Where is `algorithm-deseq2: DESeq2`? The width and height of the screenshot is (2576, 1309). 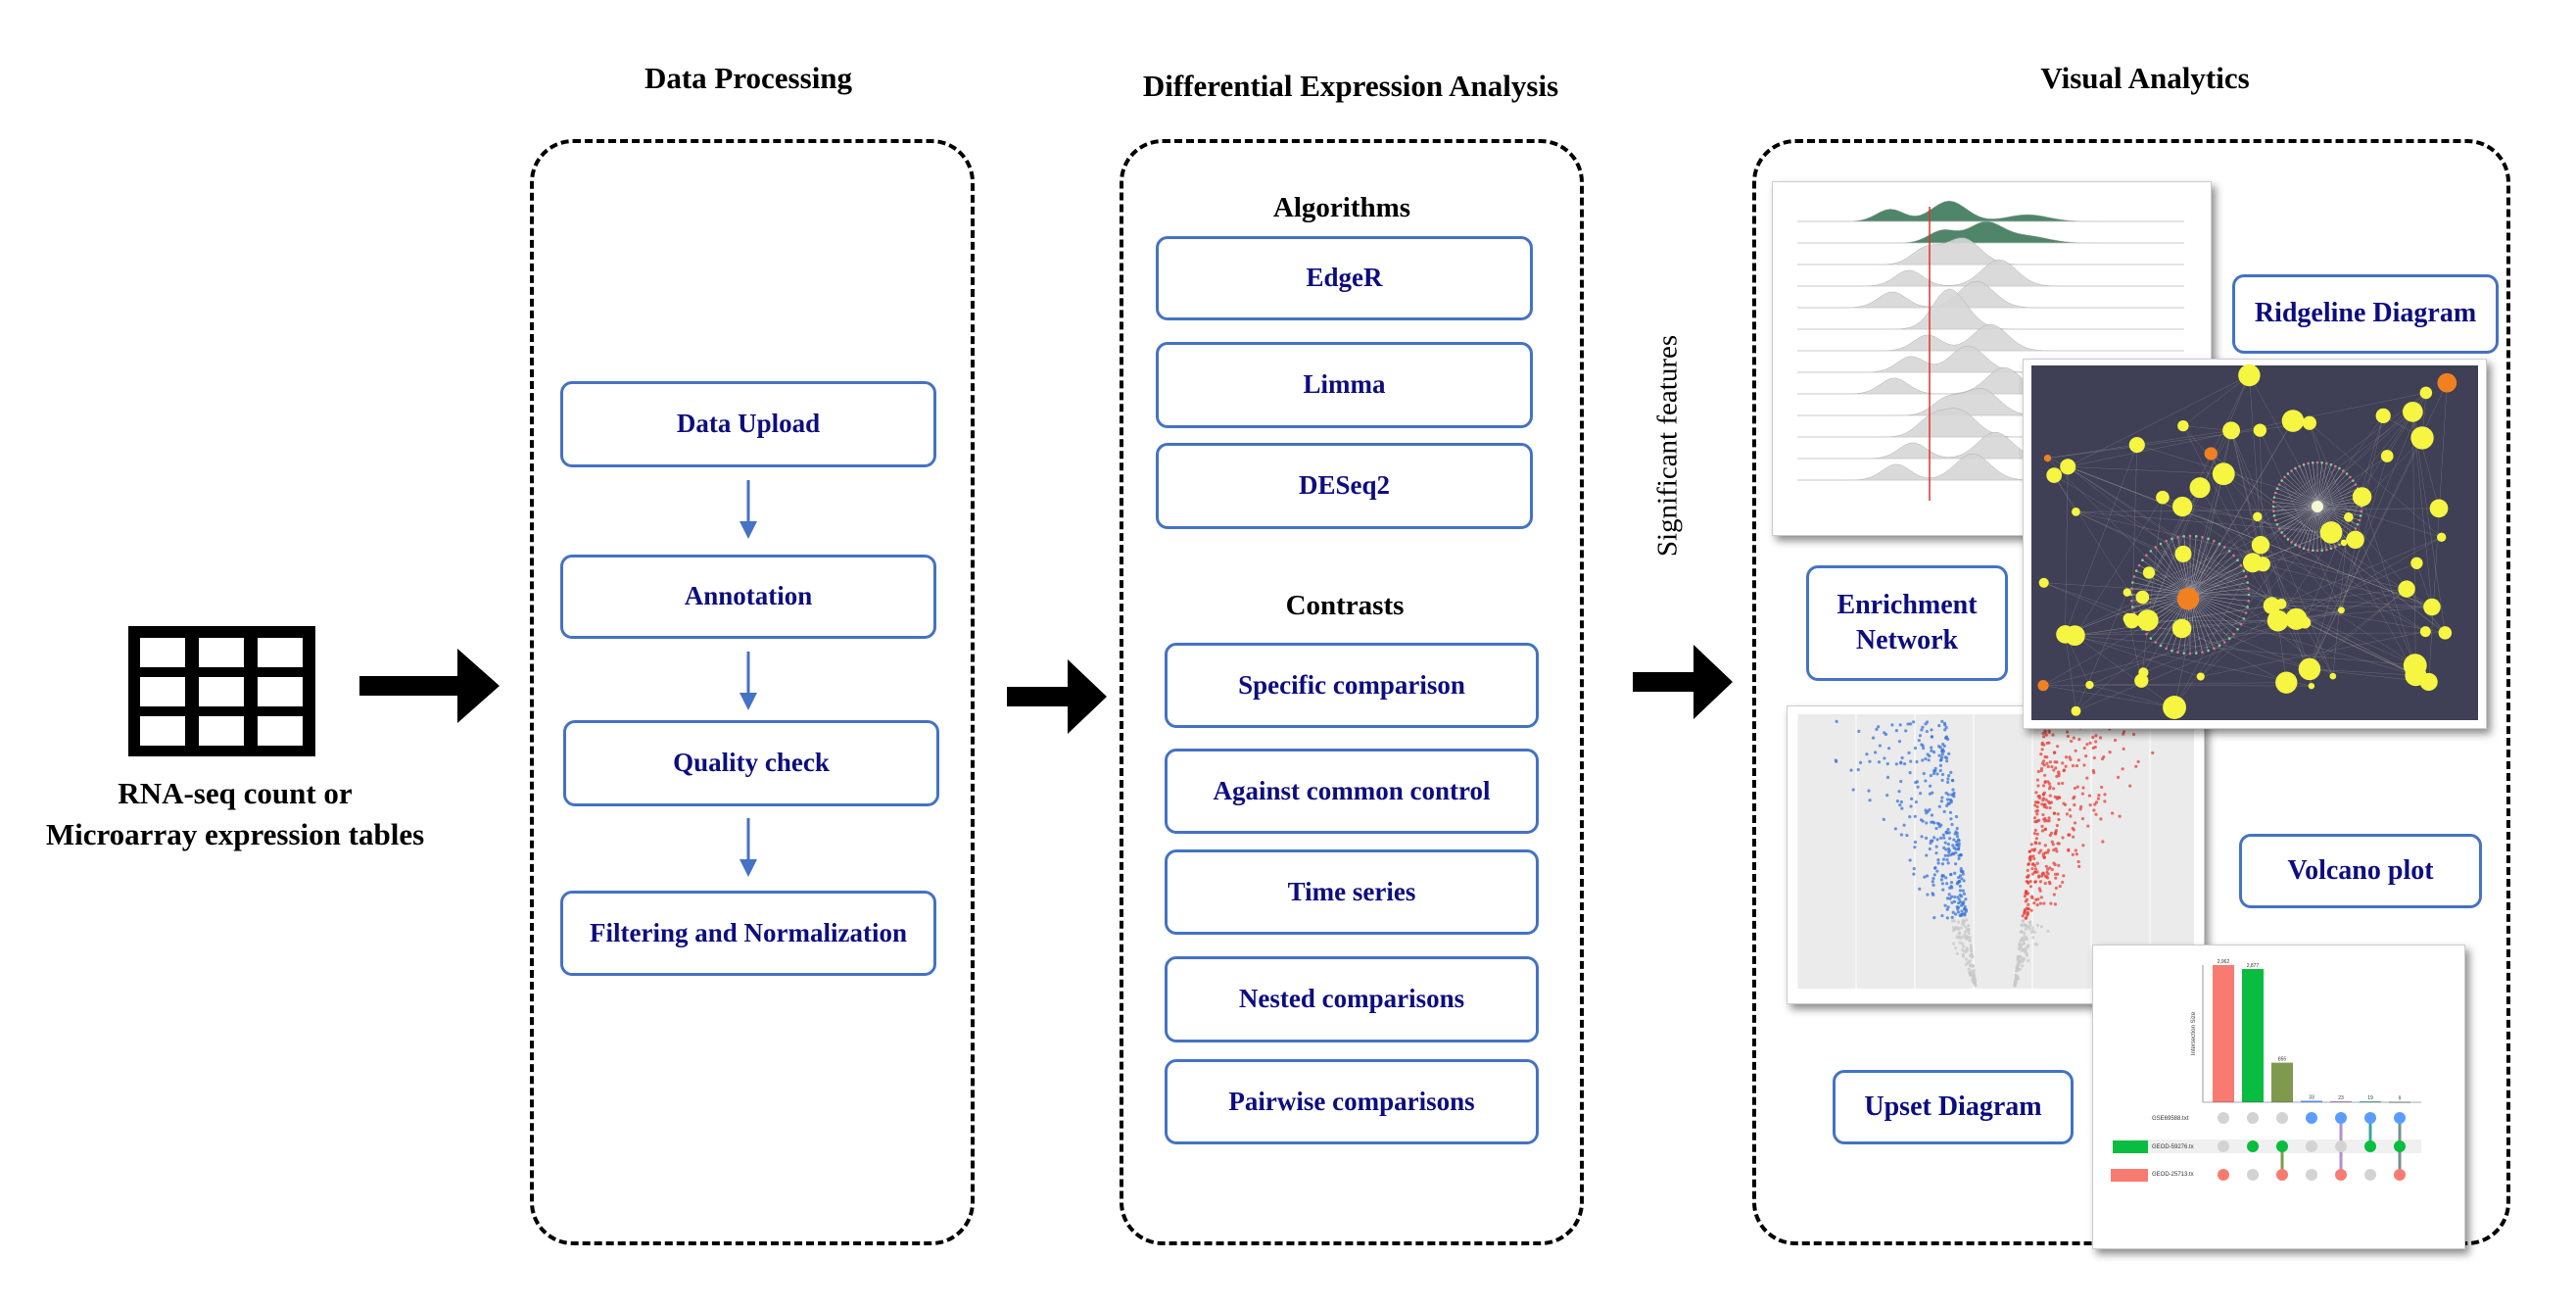
algorithm-deseq2: DESeq2 is located at coordinates (1344, 486).